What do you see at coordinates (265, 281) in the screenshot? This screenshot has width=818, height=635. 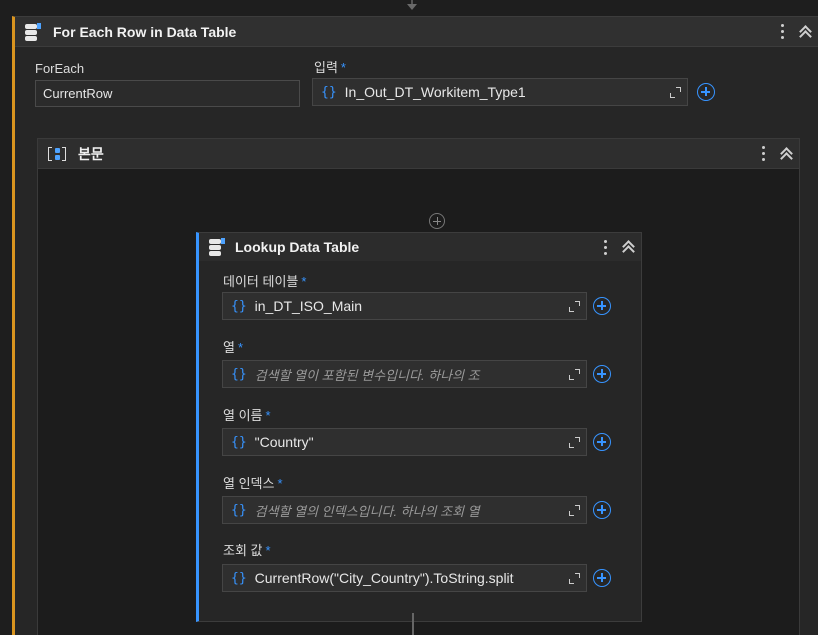 I see `datatable-label: 데이터 테이블 *` at bounding box center [265, 281].